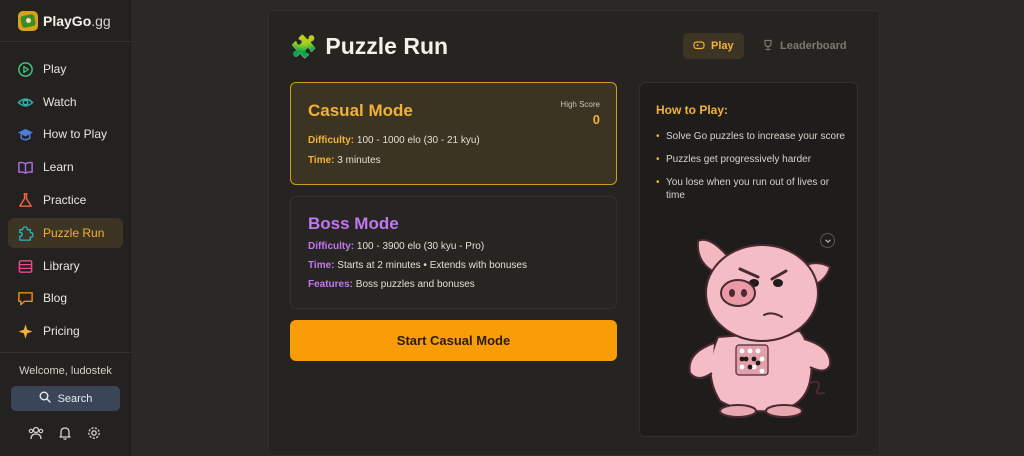  Describe the element at coordinates (36, 433) in the screenshot. I see `friends-icon` at that location.